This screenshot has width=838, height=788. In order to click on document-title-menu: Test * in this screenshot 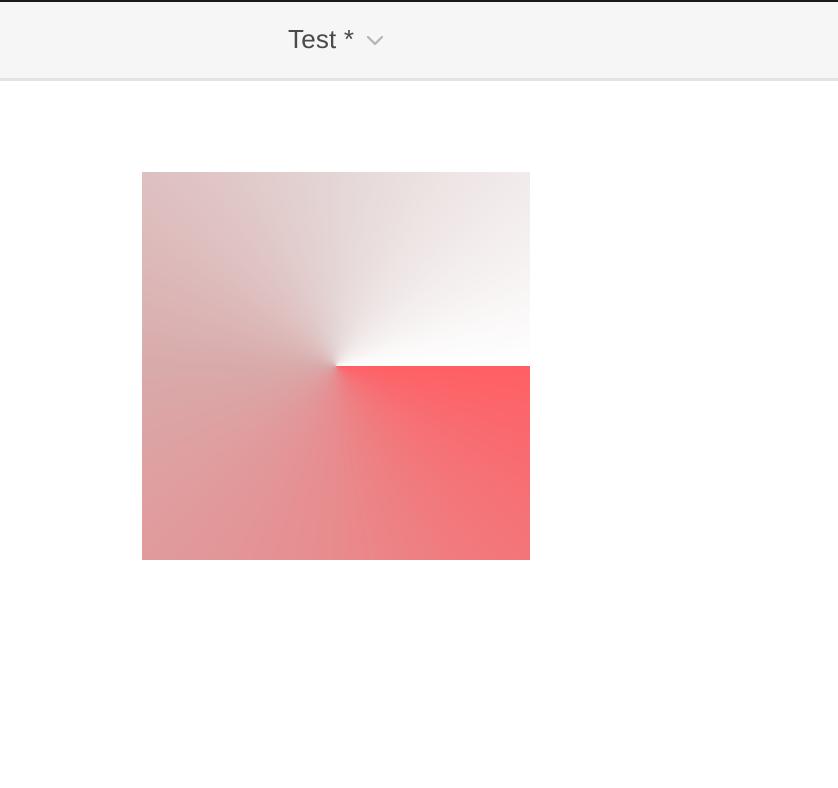, I will do `click(336, 39)`.